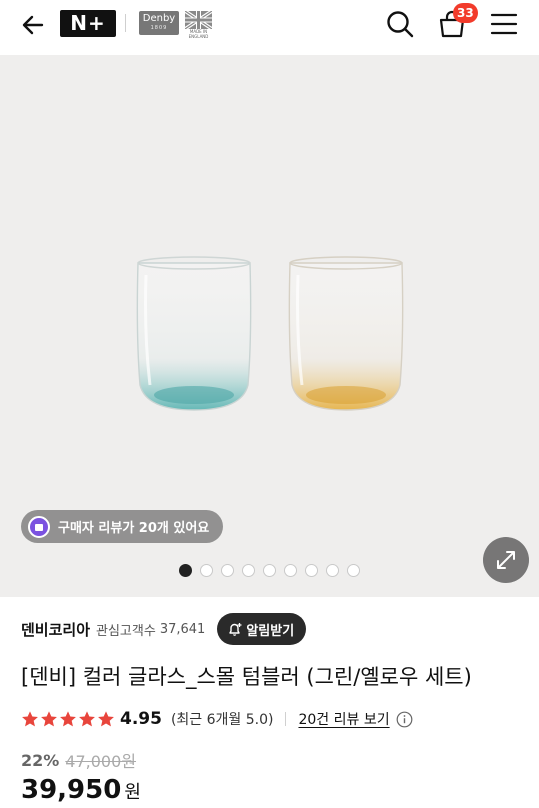 The height and width of the screenshot is (808, 539). What do you see at coordinates (222, 720) in the screenshot?
I see `rating-recent: (최근 6개월 5.0)` at bounding box center [222, 720].